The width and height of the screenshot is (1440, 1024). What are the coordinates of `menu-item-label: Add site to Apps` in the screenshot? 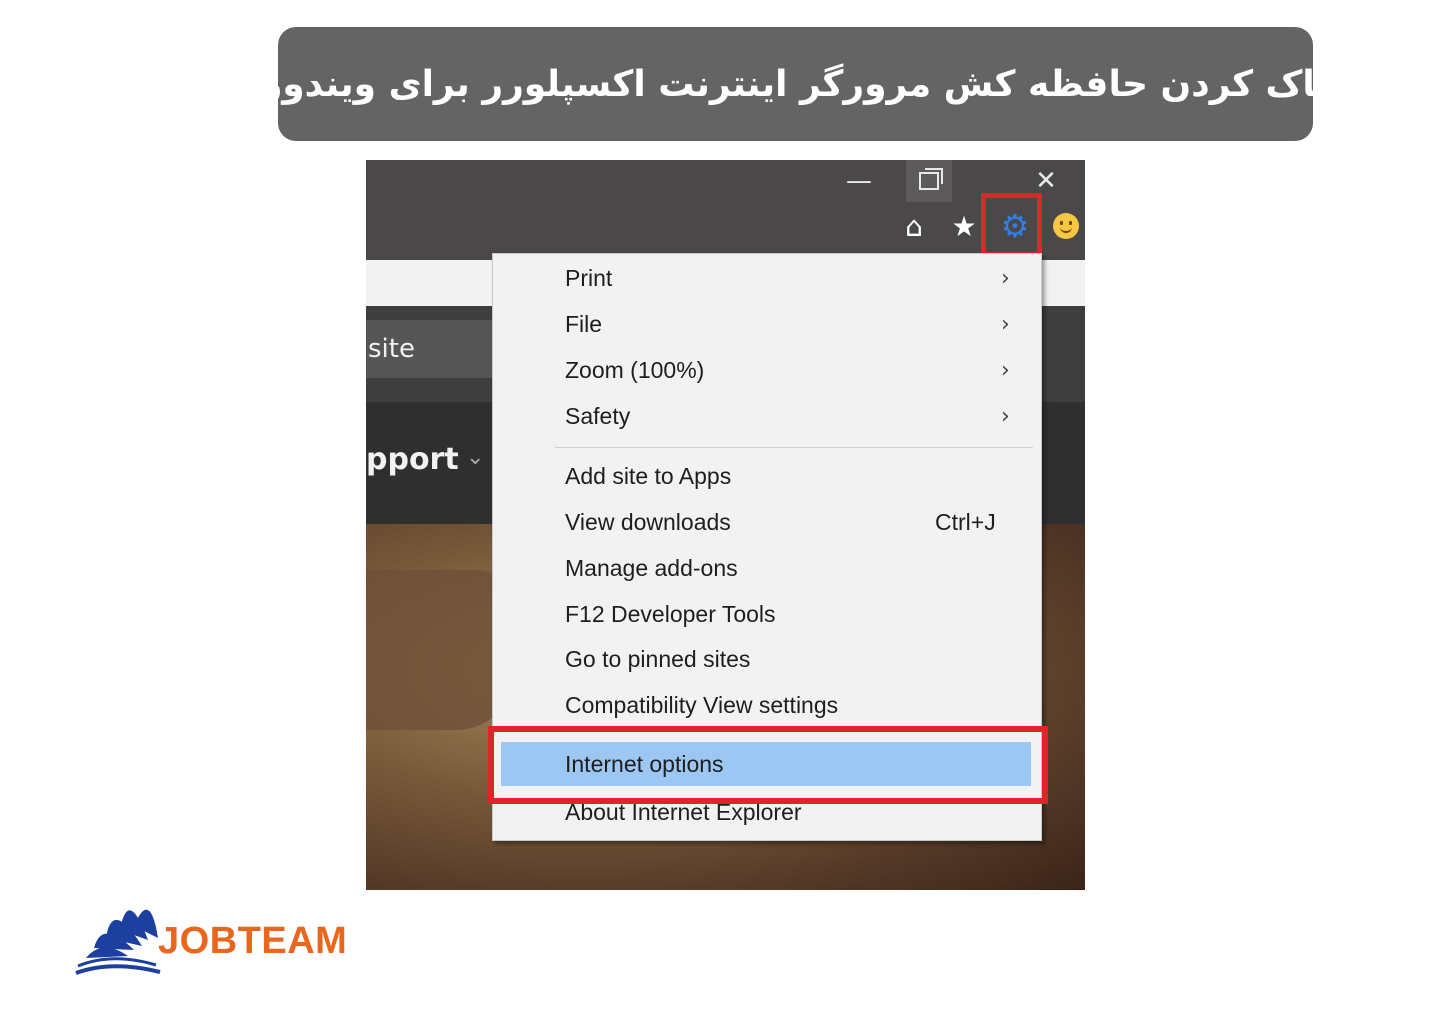 It's located at (648, 475).